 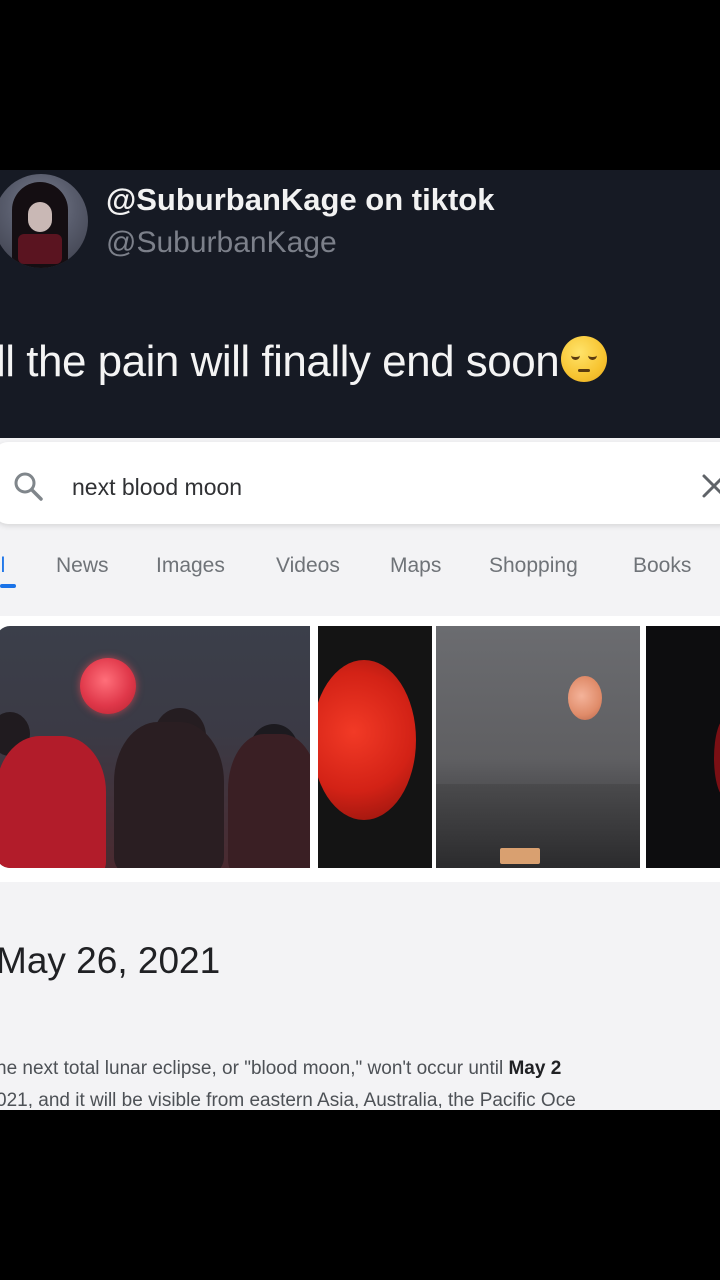 What do you see at coordinates (110, 960) in the screenshot?
I see `answer-date: May 26, 2021` at bounding box center [110, 960].